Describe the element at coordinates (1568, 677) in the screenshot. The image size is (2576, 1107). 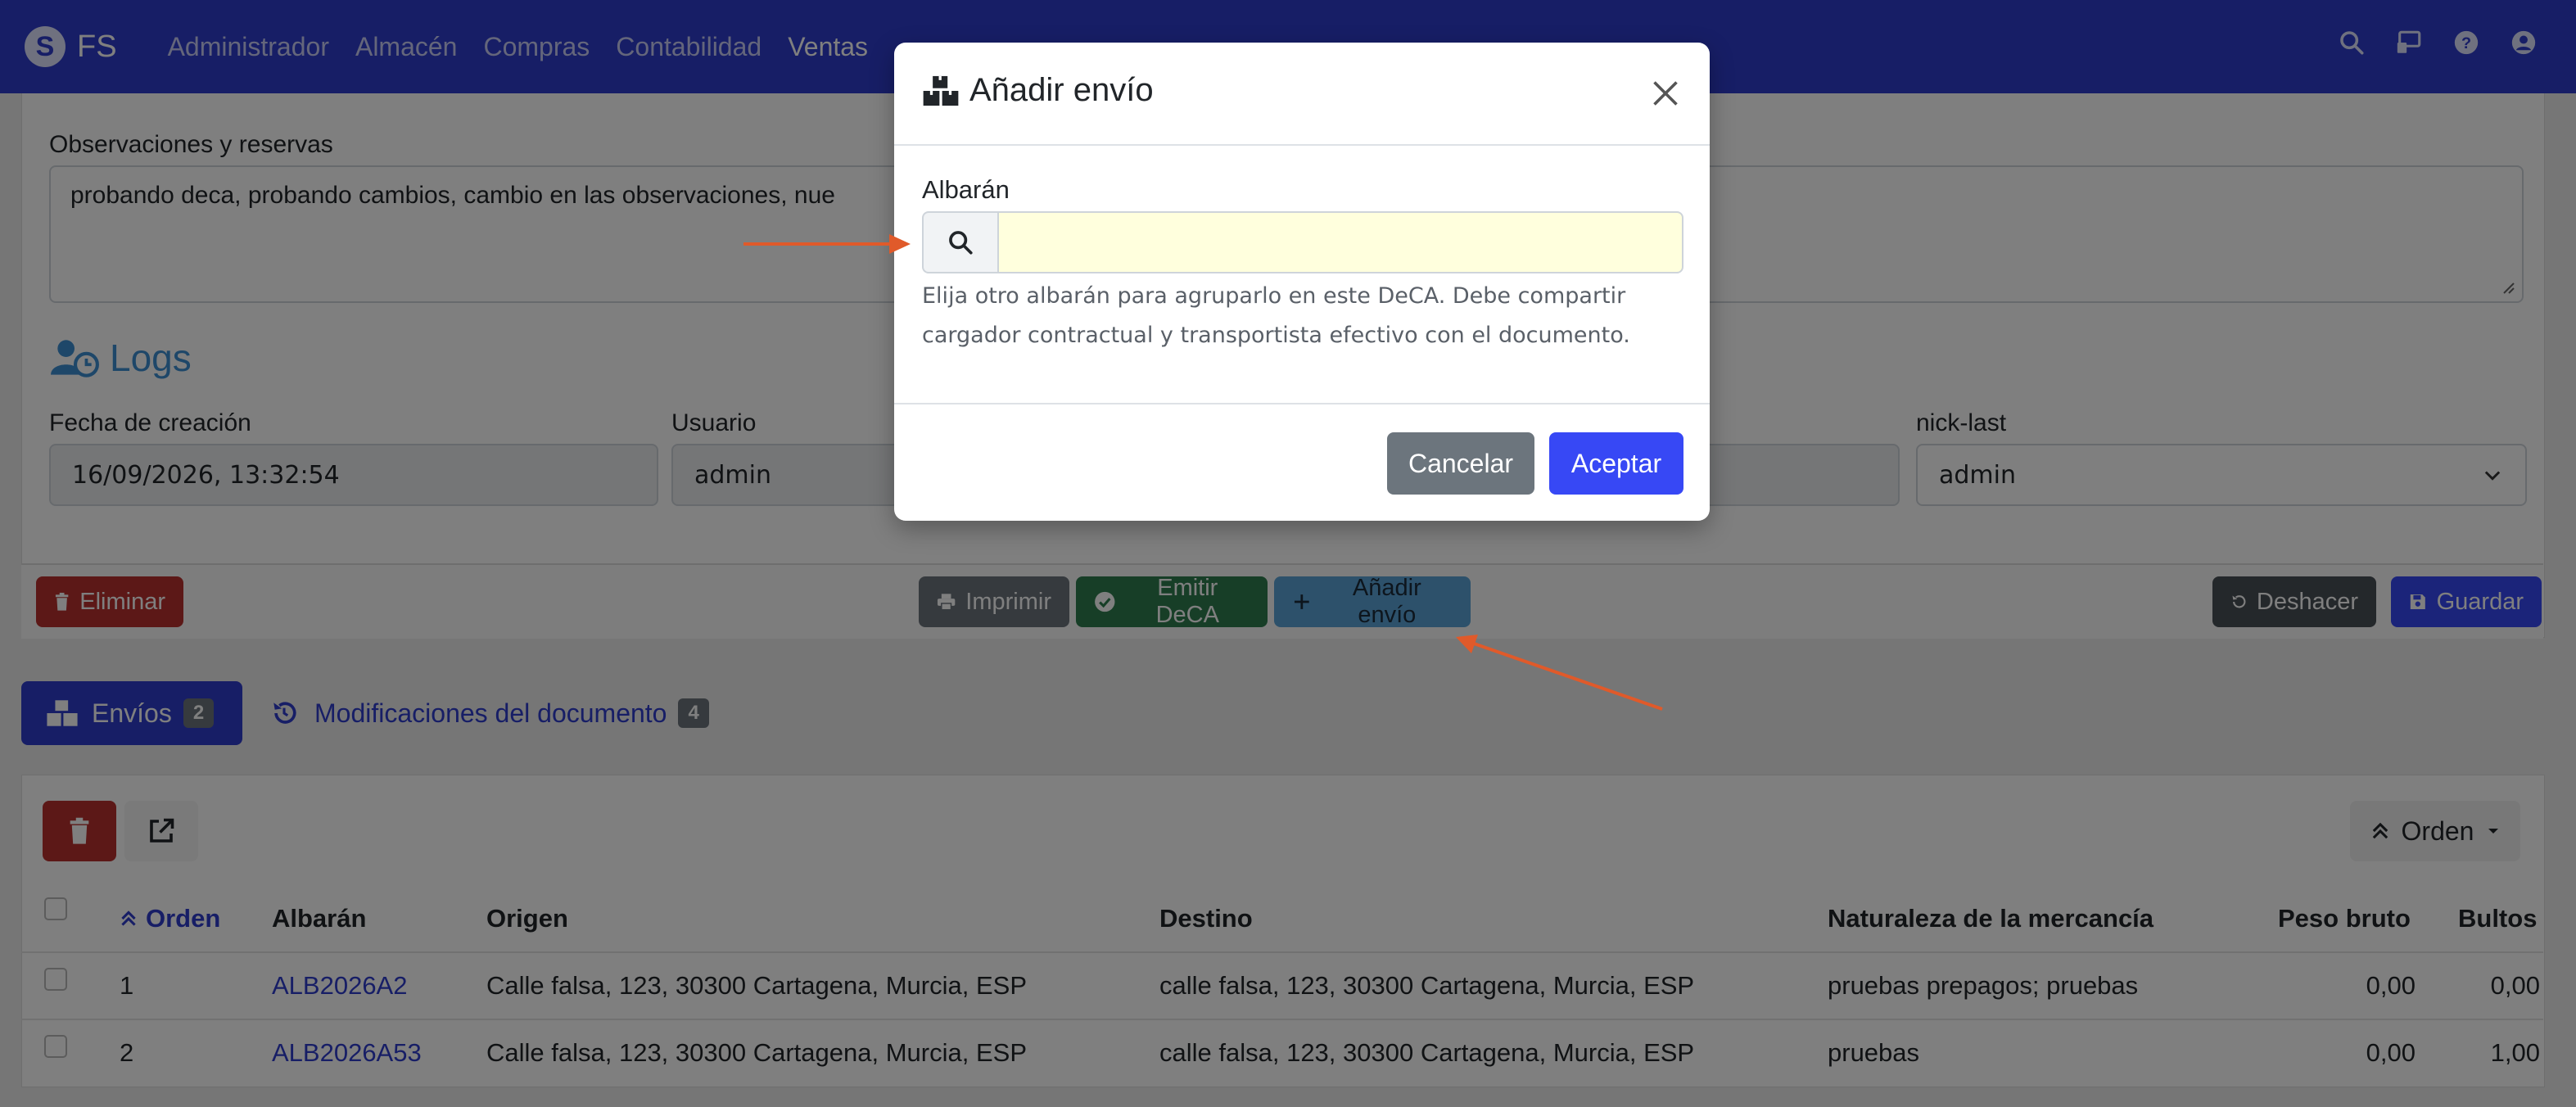
I see `arrow-to-add-button-line` at that location.